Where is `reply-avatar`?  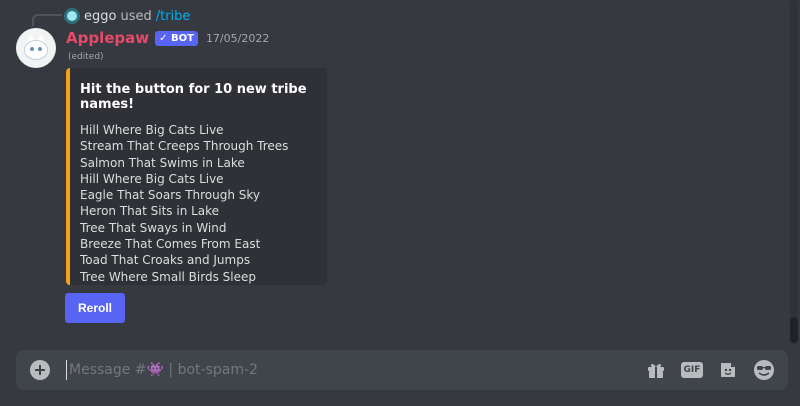 reply-avatar is located at coordinates (72, 16).